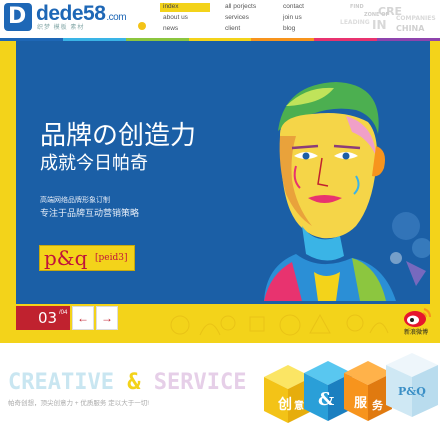 This screenshot has width=440, height=426. What do you see at coordinates (111, 258) in the screenshot?
I see `pq-sub: [peid3]` at bounding box center [111, 258].